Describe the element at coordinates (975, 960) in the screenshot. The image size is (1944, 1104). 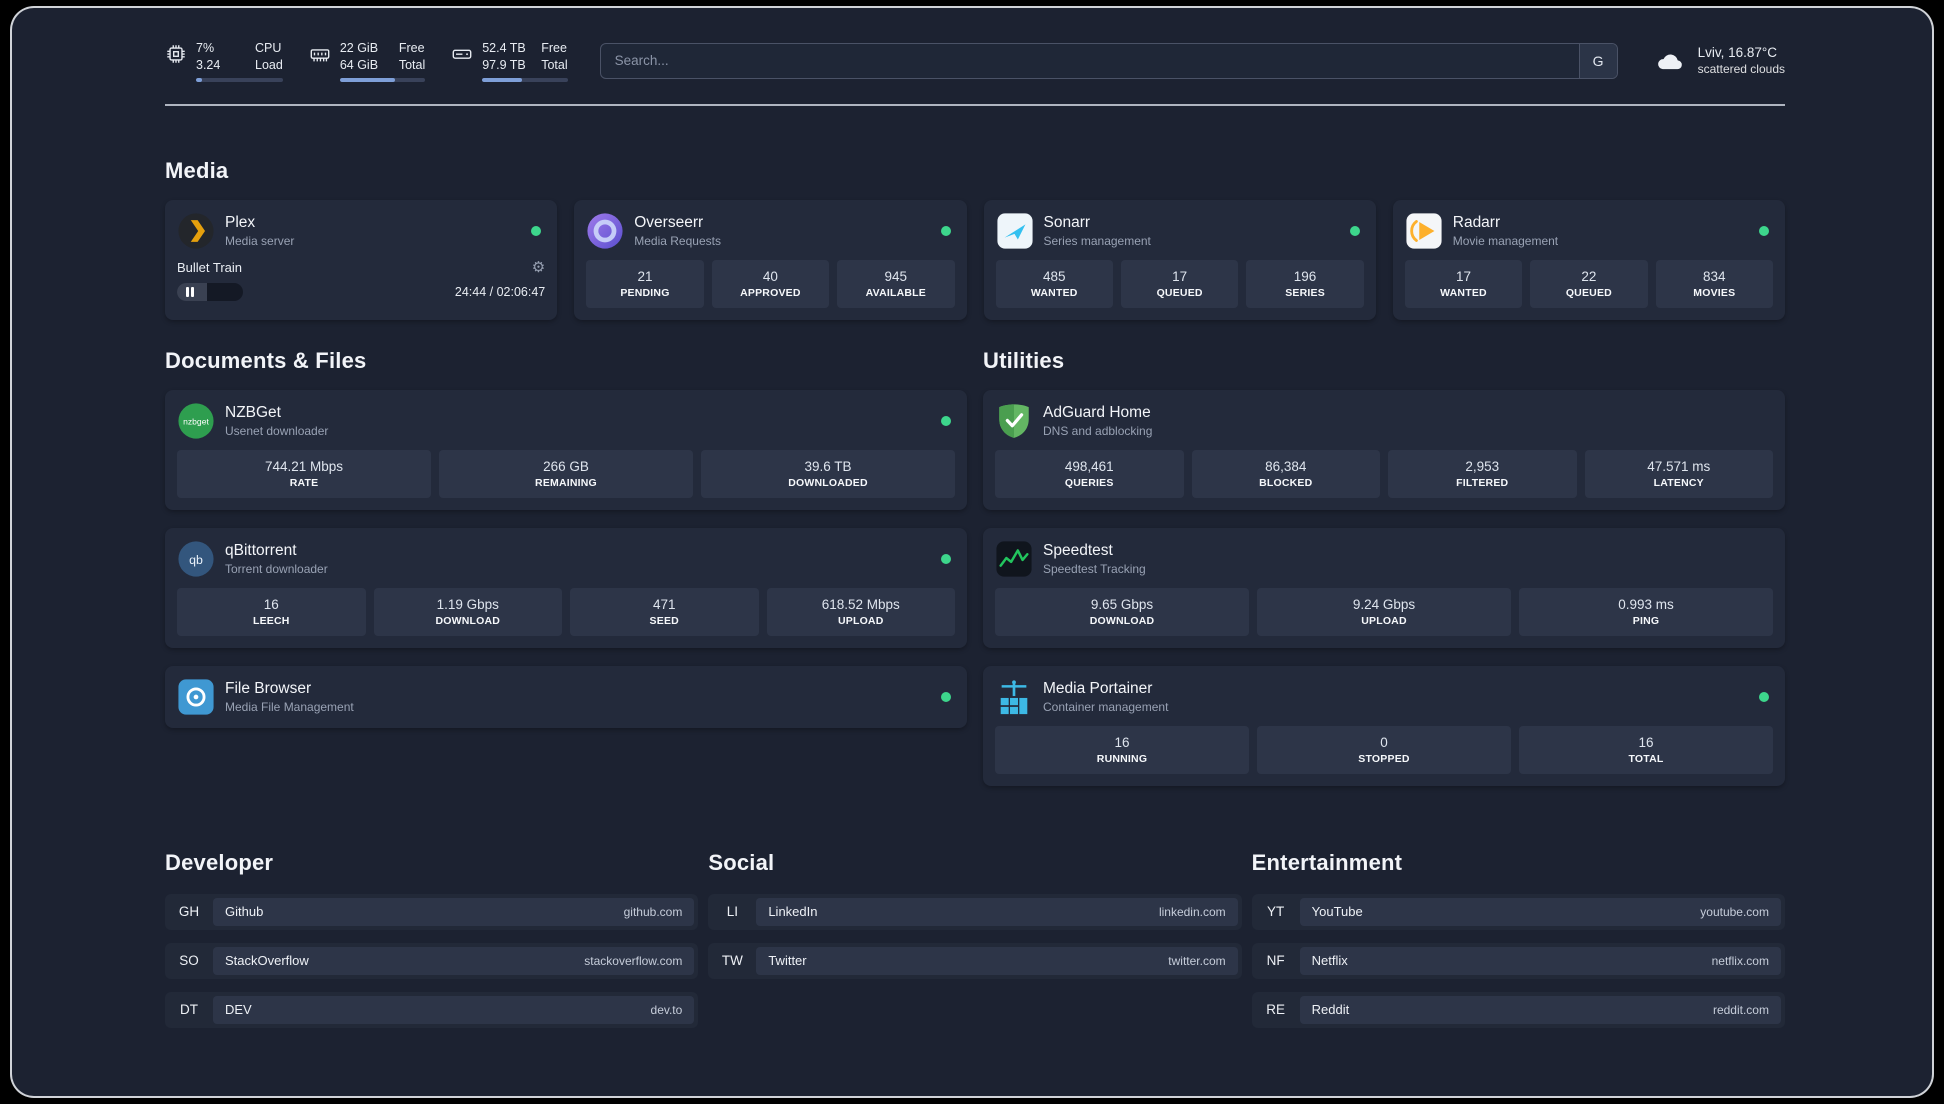
I see `bookmark-twitter: TW Twitter twitter.com` at that location.